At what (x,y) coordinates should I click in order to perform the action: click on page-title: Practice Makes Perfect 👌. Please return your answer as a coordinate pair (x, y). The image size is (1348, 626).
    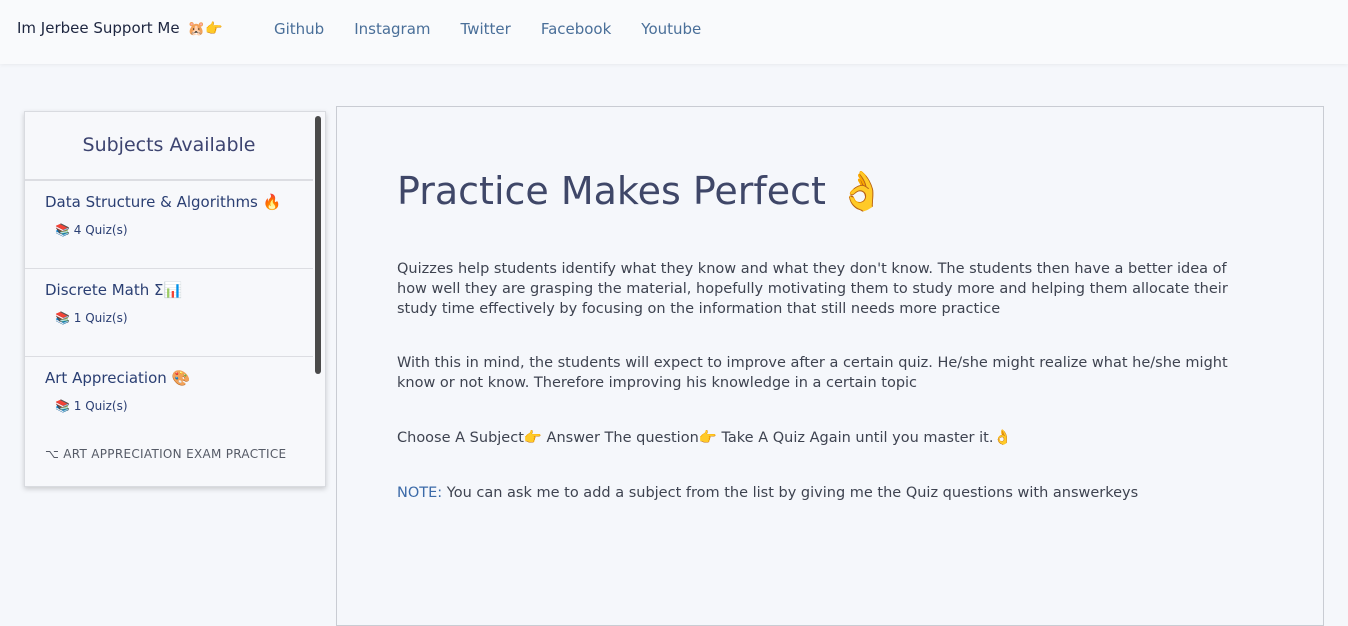
    Looking at the image, I should click on (641, 191).